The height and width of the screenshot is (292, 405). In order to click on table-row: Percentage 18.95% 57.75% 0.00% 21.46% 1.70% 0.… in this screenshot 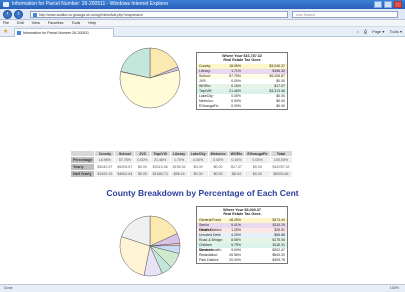, I will do `click(181, 160)`.